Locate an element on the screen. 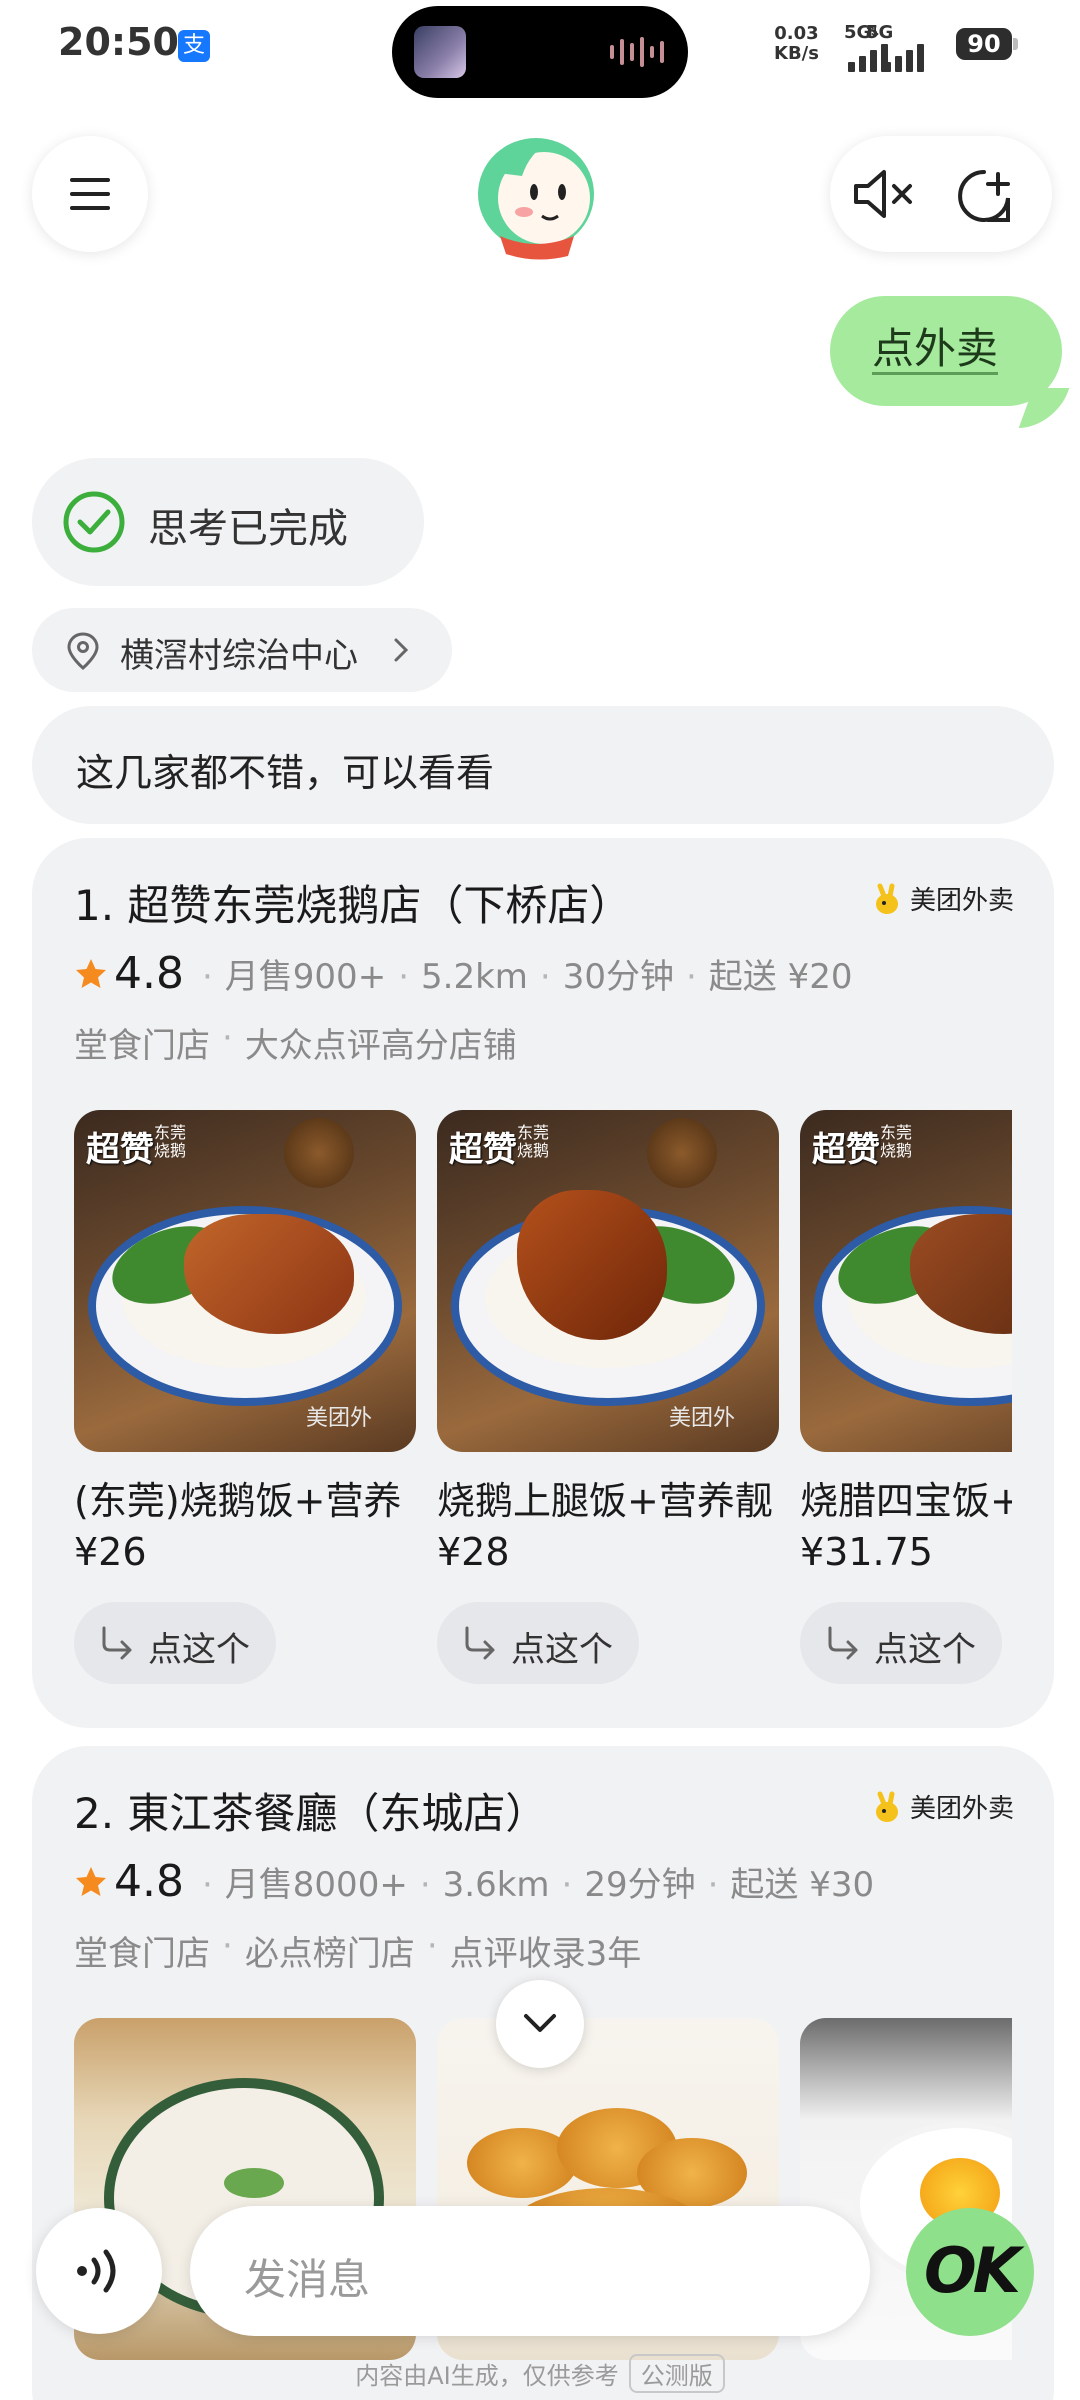 Image resolution: width=1080 pixels, height=2400 pixels. delivery-time: 29分钟 is located at coordinates (640, 1885).